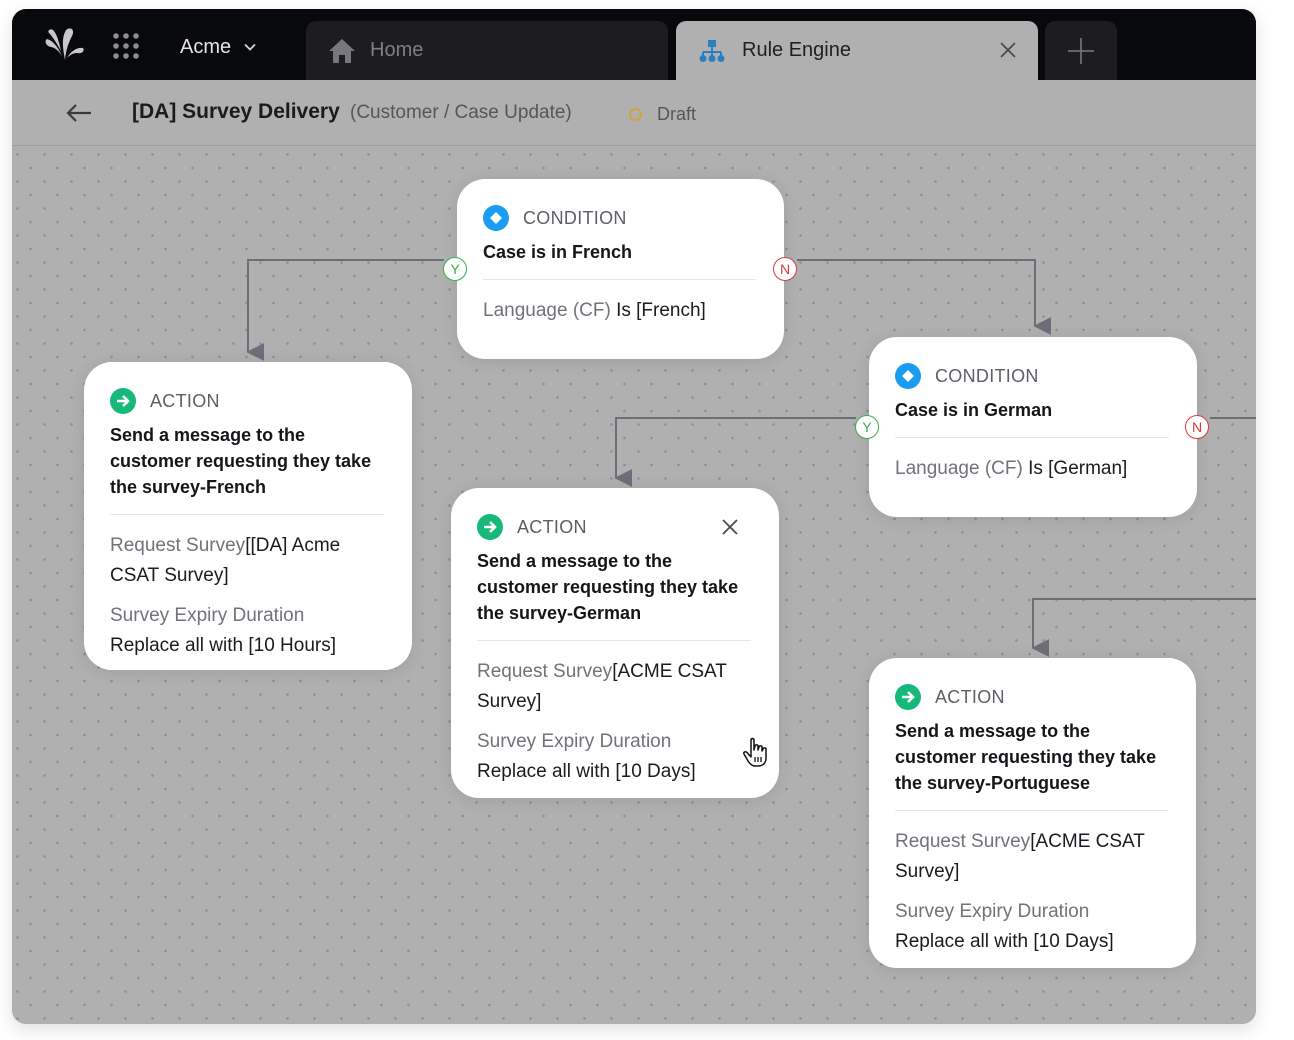  I want to click on hand-pointer-cursor-icon, so click(755, 752).